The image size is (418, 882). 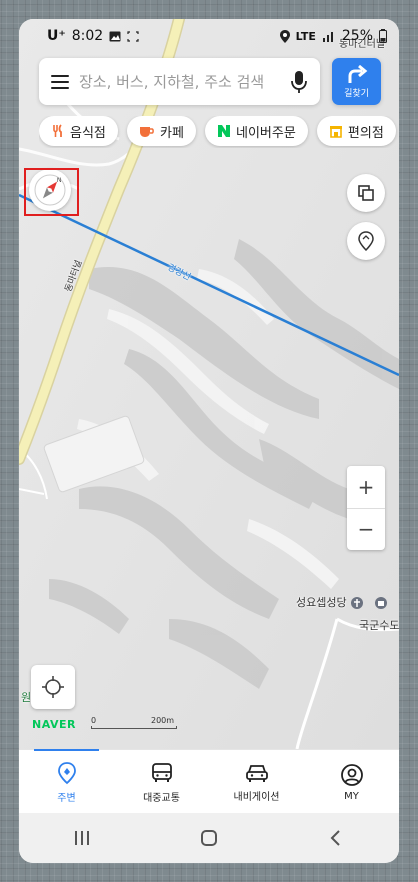 I want to click on place-label-national: 국군수도, so click(x=379, y=625).